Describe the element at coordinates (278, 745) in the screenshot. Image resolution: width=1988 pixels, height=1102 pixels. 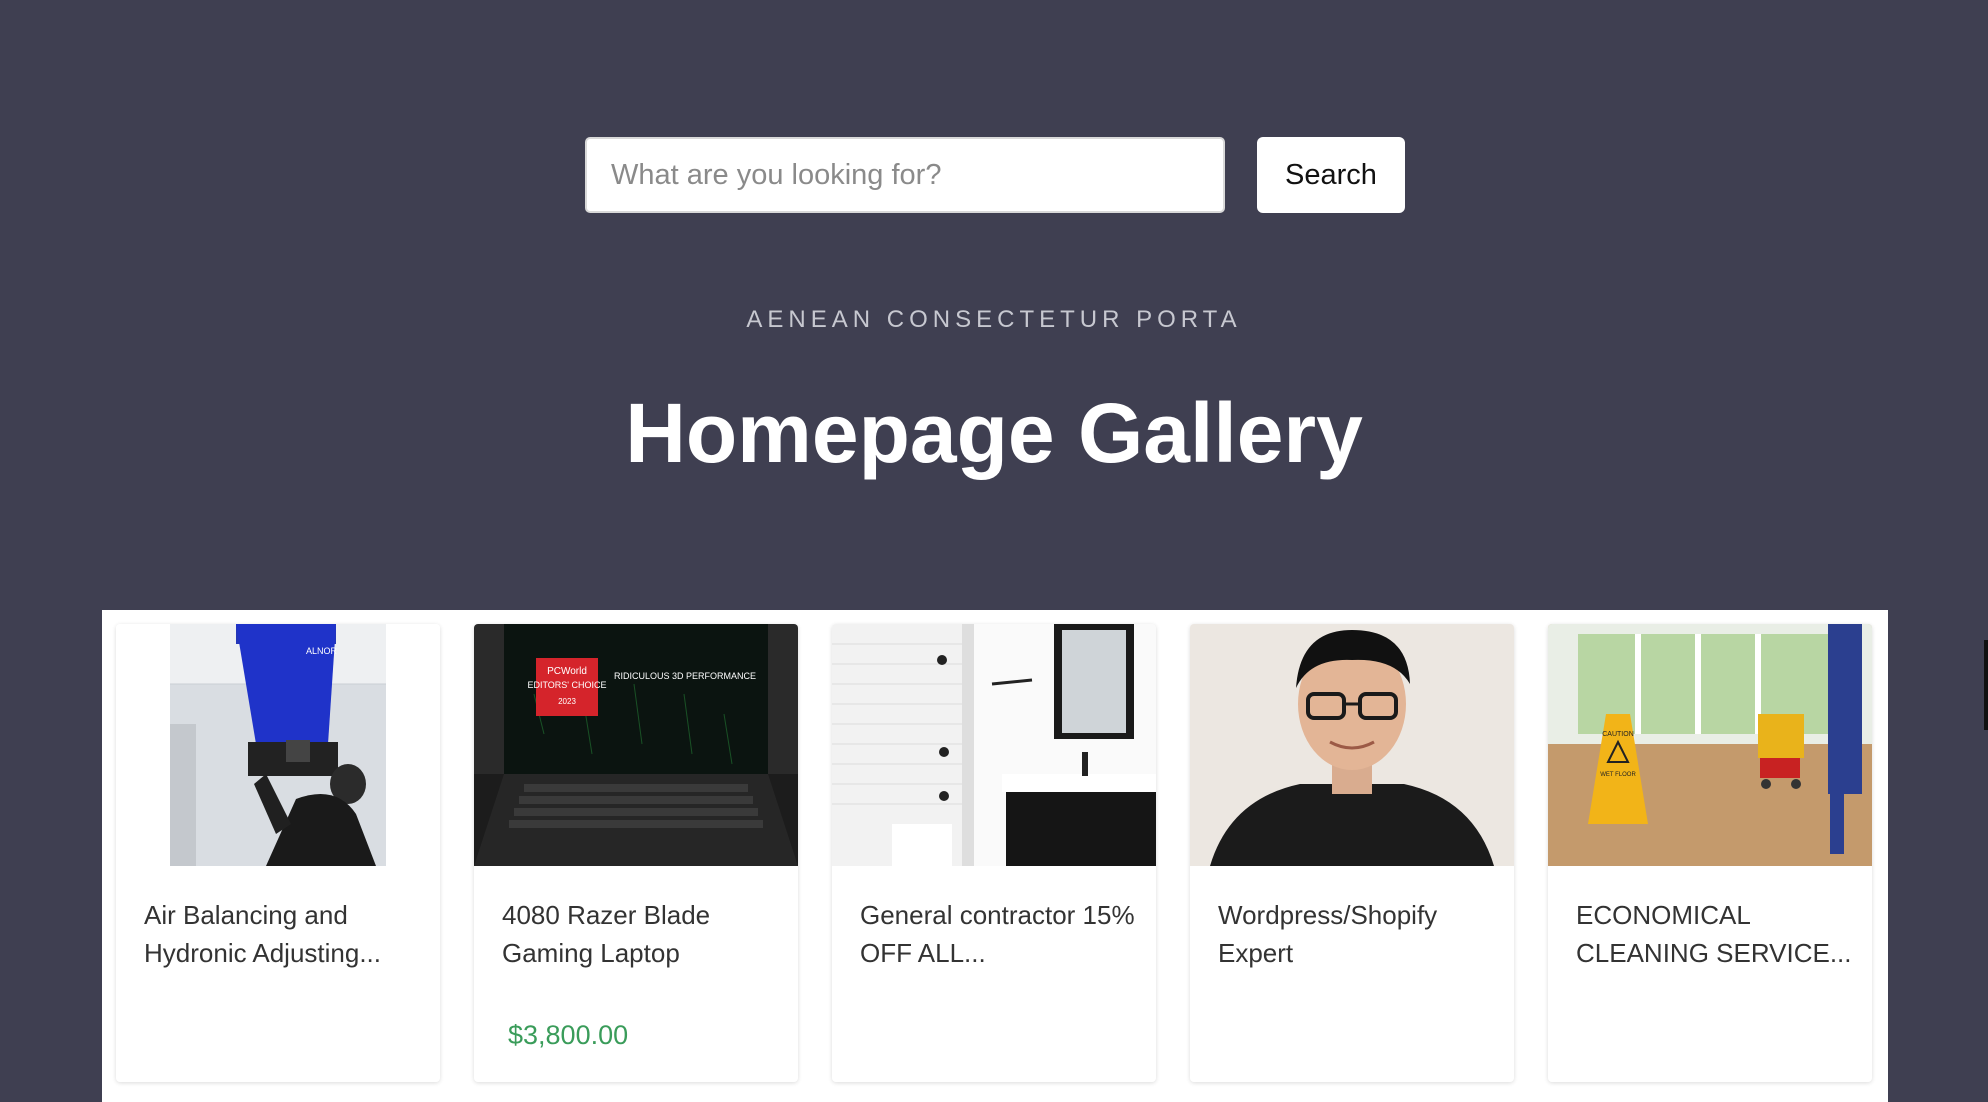
I see `card-image-air-balancing: ALNOR` at that location.